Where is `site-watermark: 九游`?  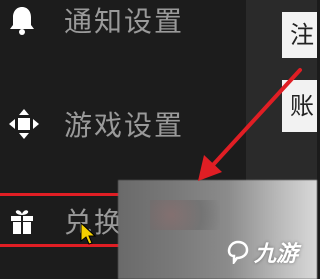 site-watermark: 九游 is located at coordinates (262, 252).